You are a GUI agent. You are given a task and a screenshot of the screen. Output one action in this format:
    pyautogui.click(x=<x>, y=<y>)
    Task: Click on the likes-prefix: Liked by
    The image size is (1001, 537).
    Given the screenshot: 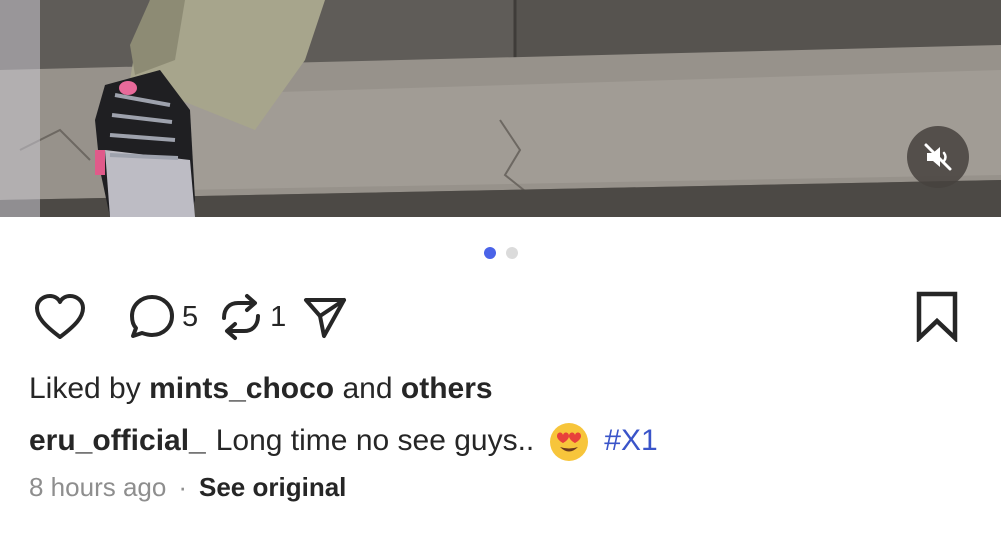 What is the action you would take?
    pyautogui.click(x=85, y=388)
    